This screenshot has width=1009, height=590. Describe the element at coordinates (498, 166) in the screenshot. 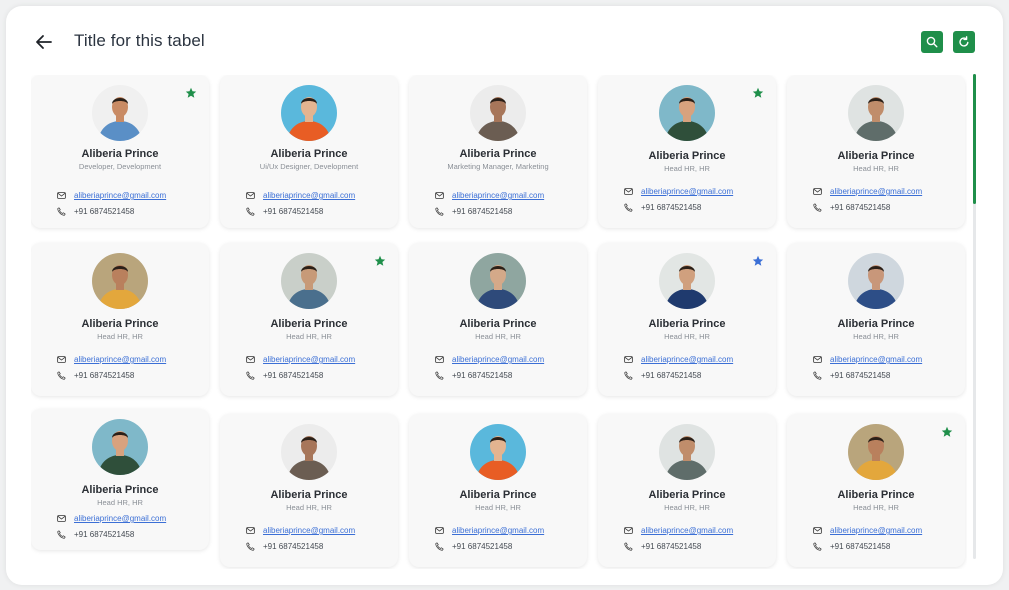

I see `employee-role: Marketing Manager, Marketing` at that location.